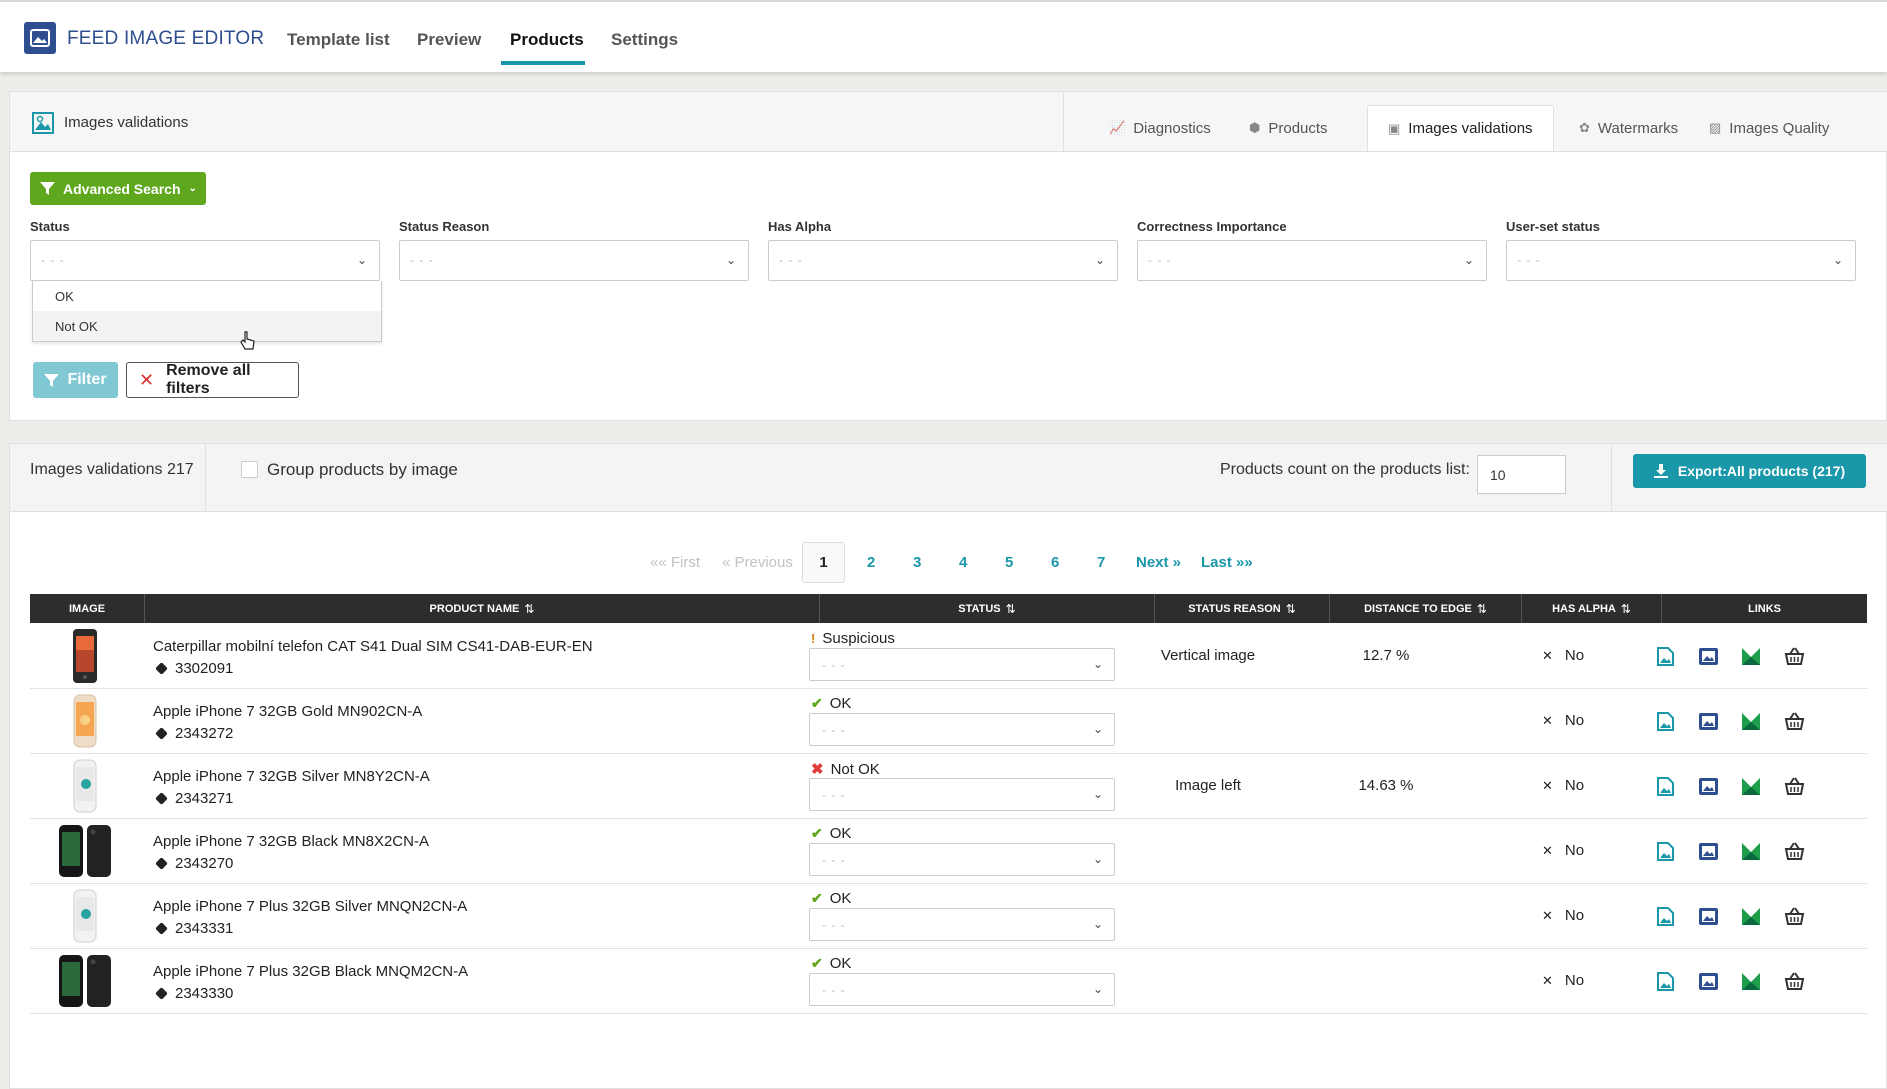  What do you see at coordinates (1394, 128) in the screenshot?
I see `image-check-icon: ▣` at bounding box center [1394, 128].